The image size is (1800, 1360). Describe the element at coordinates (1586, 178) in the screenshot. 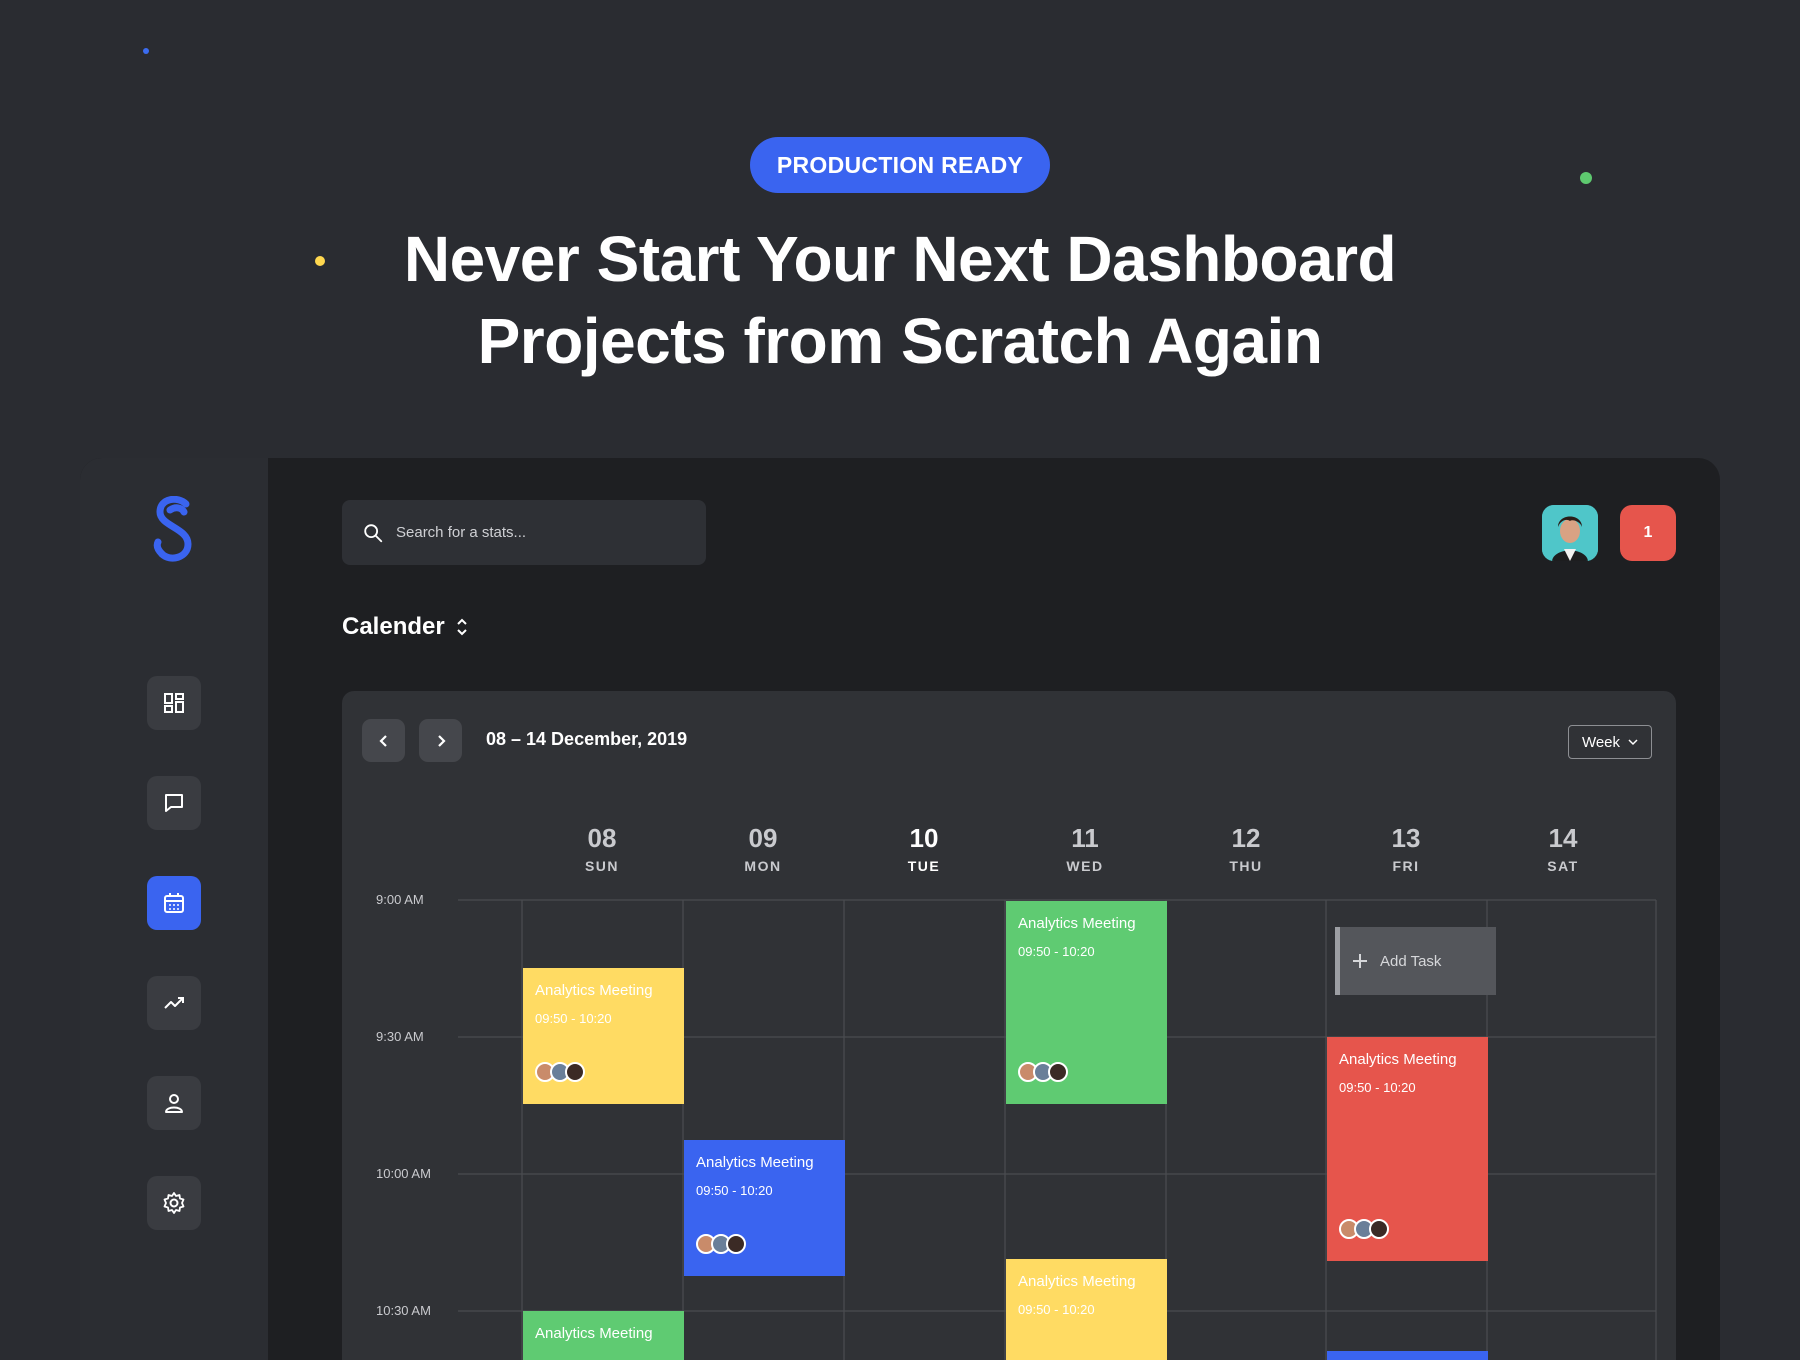

I see `decor-dot-green` at that location.